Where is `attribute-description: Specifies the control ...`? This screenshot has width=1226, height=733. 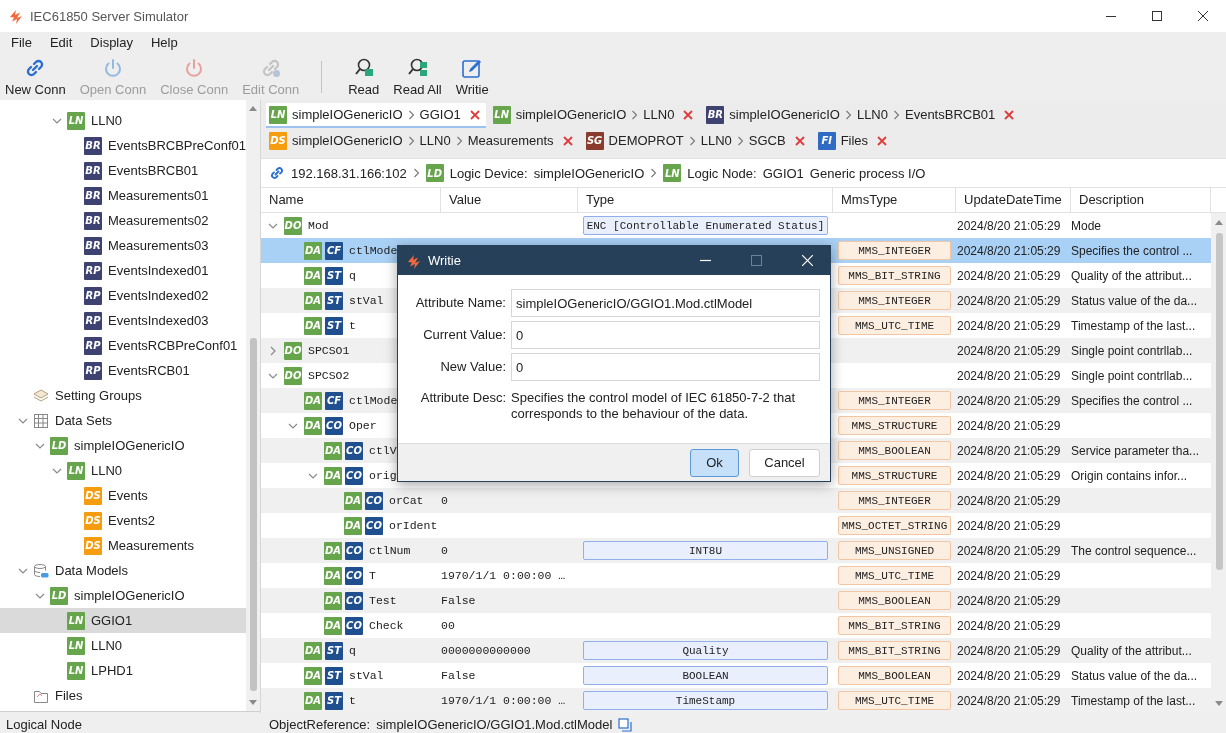
attribute-description: Specifies the control ... is located at coordinates (1132, 250).